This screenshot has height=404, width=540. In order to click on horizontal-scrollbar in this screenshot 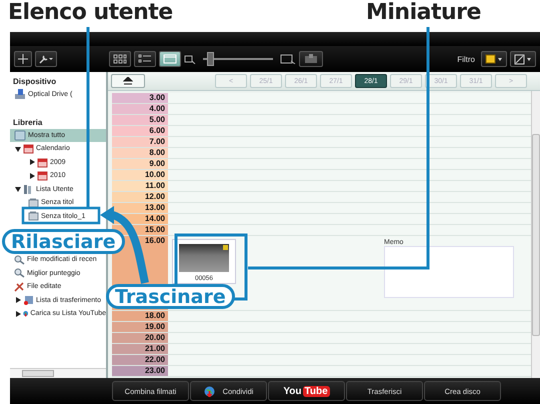, I will do `click(58, 373)`.